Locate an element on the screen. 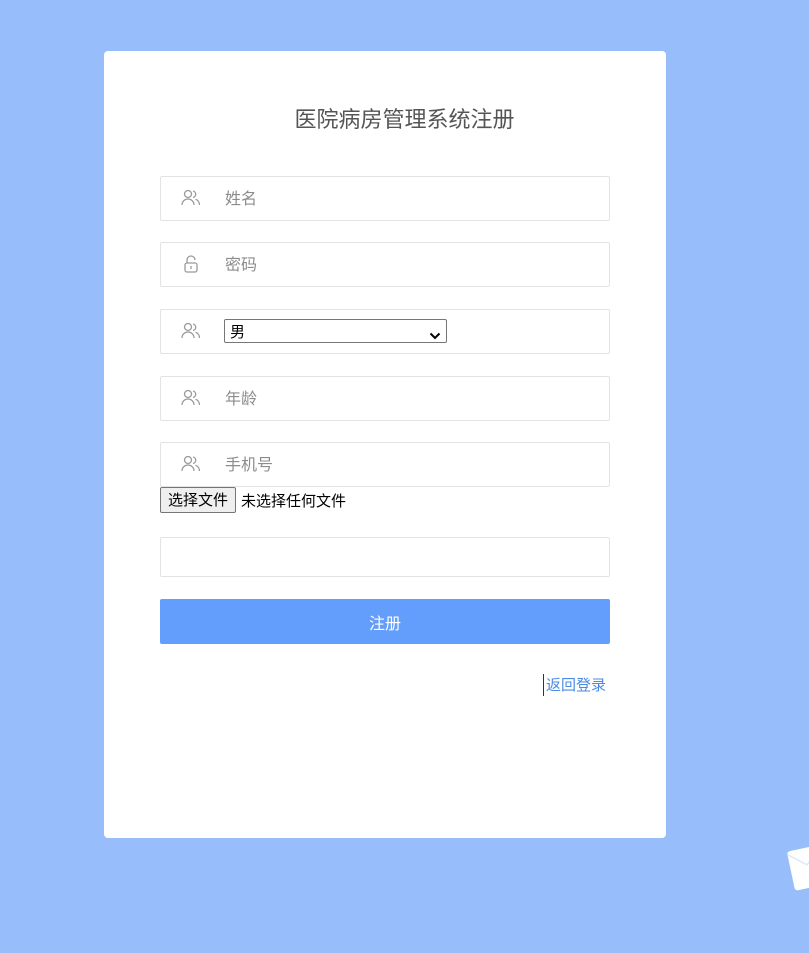 The width and height of the screenshot is (809, 953). blank-field is located at coordinates (385, 557).